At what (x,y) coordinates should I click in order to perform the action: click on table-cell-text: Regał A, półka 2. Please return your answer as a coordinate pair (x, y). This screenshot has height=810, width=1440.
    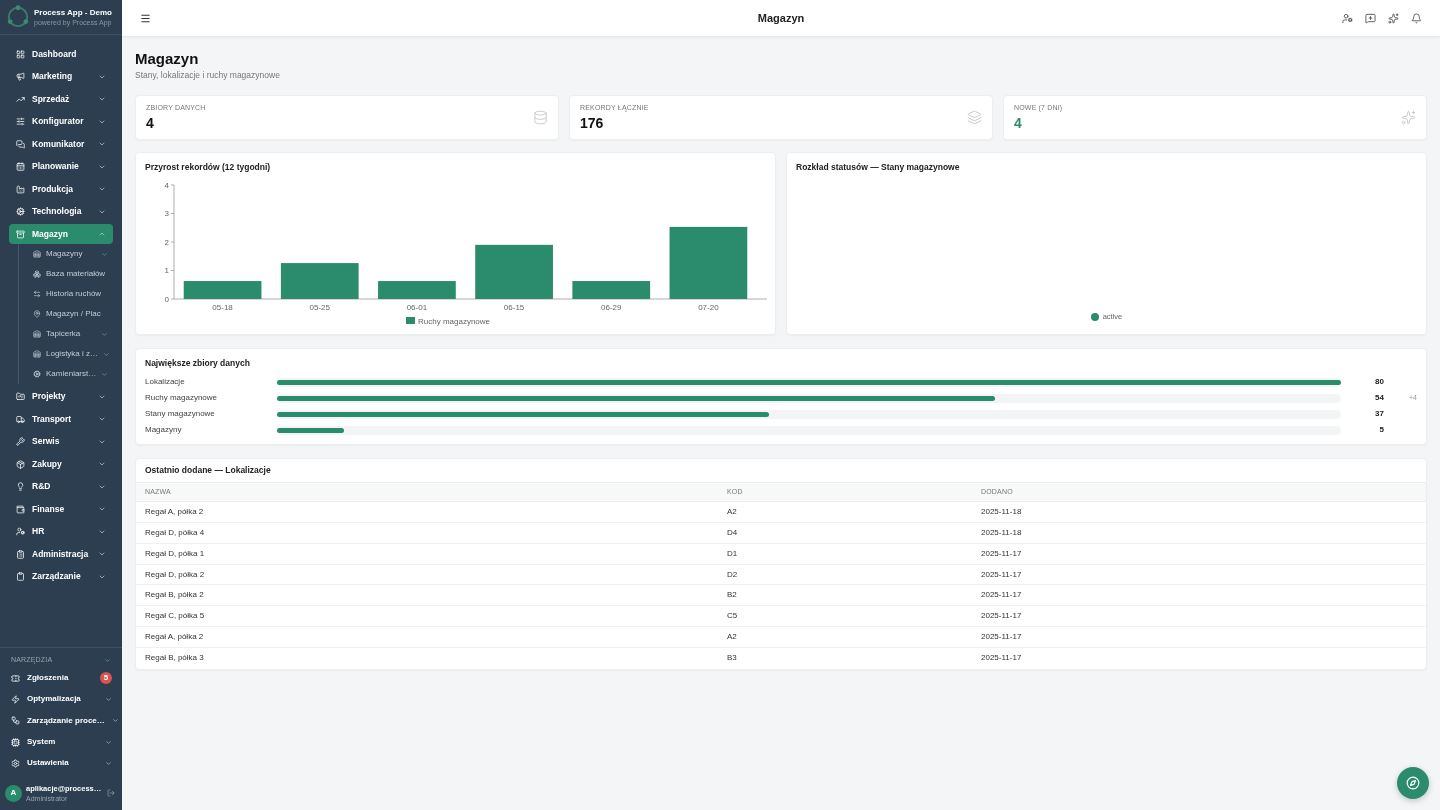
    Looking at the image, I should click on (175, 636).